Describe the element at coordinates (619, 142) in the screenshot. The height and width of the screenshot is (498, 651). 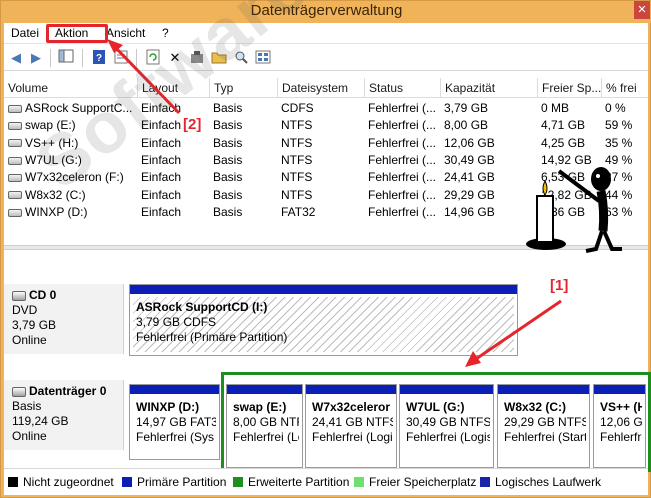
I see `cell-text: 35 %` at that location.